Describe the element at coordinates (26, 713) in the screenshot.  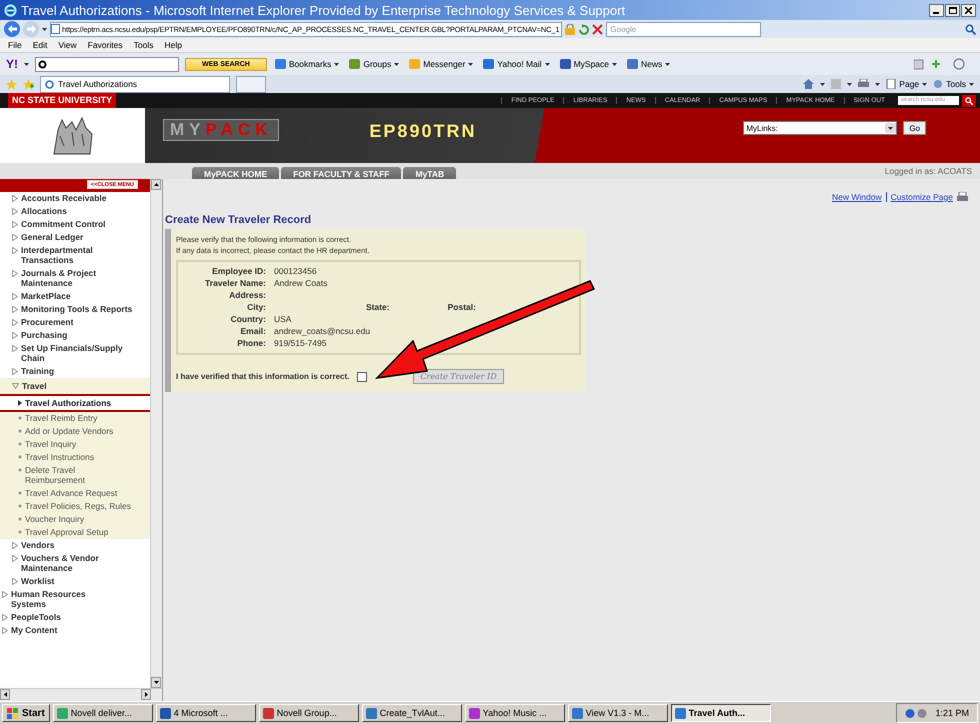
I see `start-button: Start` at that location.